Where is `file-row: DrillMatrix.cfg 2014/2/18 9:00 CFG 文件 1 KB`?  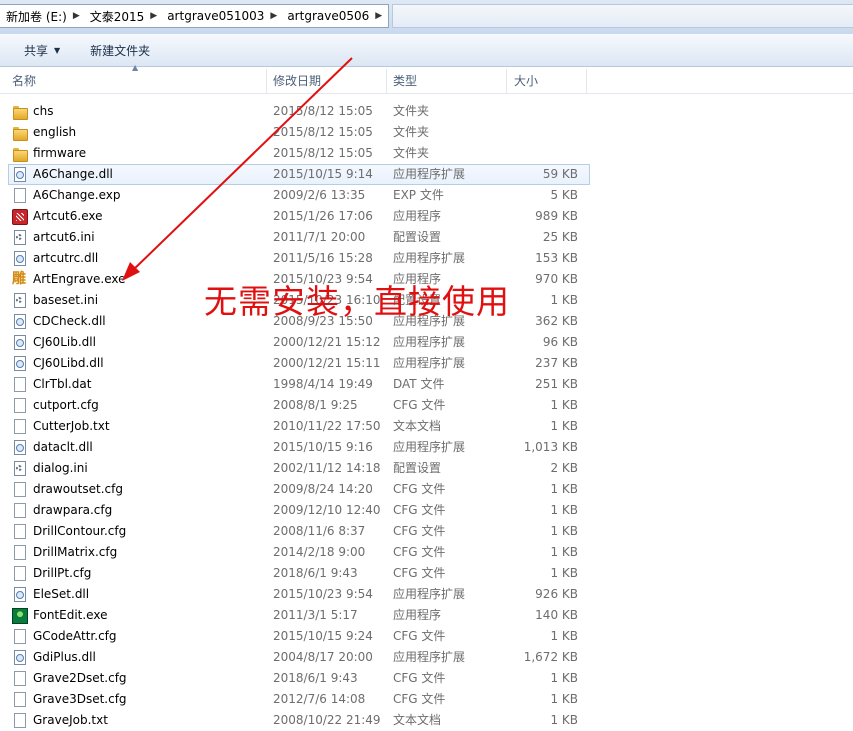
file-row: DrillMatrix.cfg 2014/2/18 9:00 CFG 文件 1 KB is located at coordinates (426, 552).